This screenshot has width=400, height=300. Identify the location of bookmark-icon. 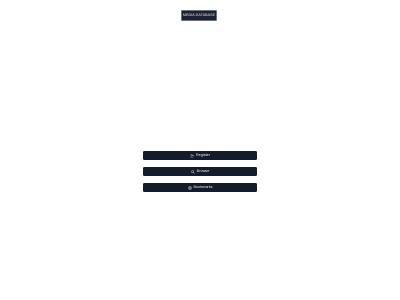
(189, 187).